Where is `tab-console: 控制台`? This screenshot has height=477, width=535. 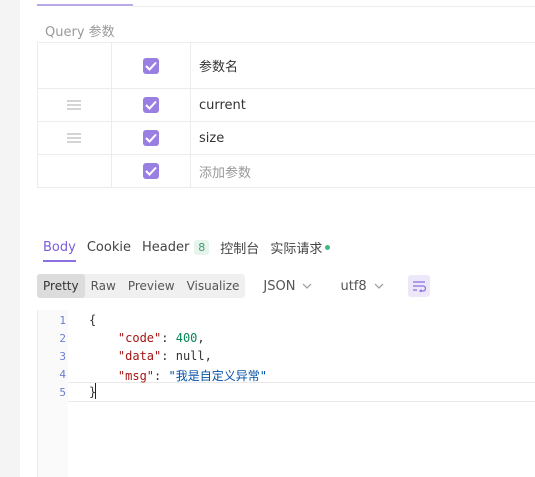
tab-console: 控制台 is located at coordinates (239, 247).